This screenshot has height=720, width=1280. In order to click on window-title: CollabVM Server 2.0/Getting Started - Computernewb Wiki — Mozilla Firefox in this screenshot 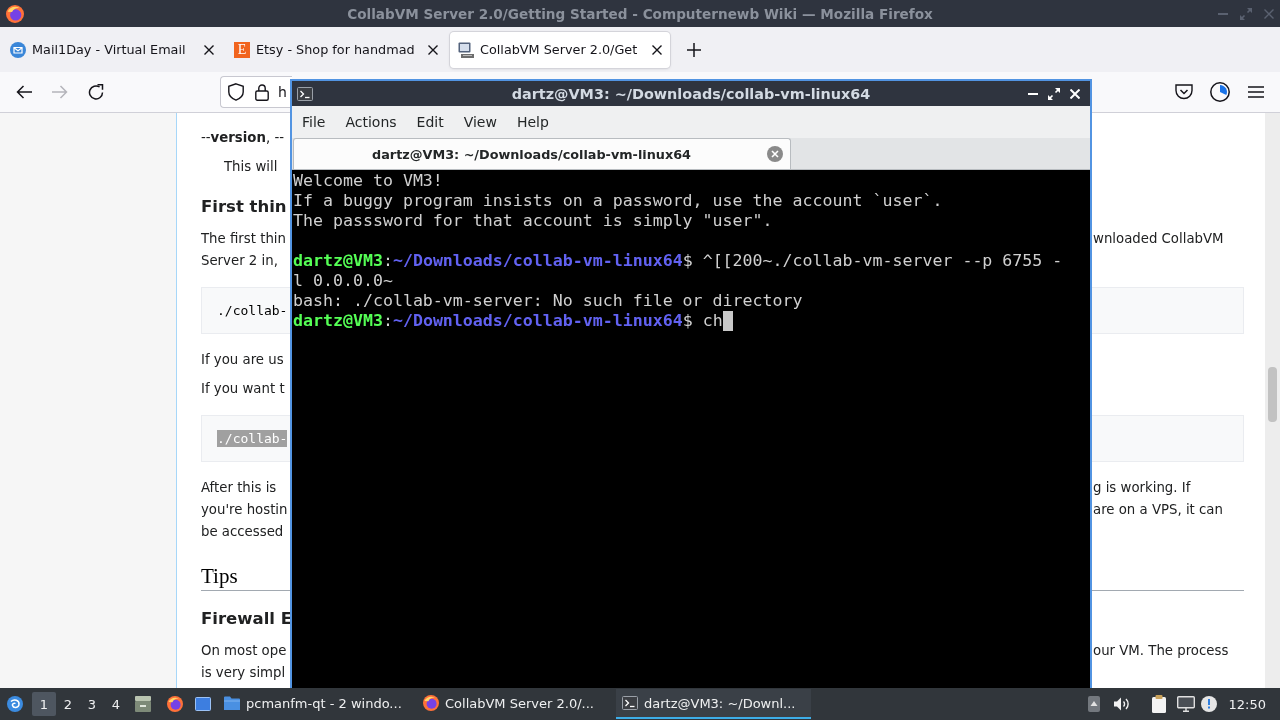, I will do `click(640, 13)`.